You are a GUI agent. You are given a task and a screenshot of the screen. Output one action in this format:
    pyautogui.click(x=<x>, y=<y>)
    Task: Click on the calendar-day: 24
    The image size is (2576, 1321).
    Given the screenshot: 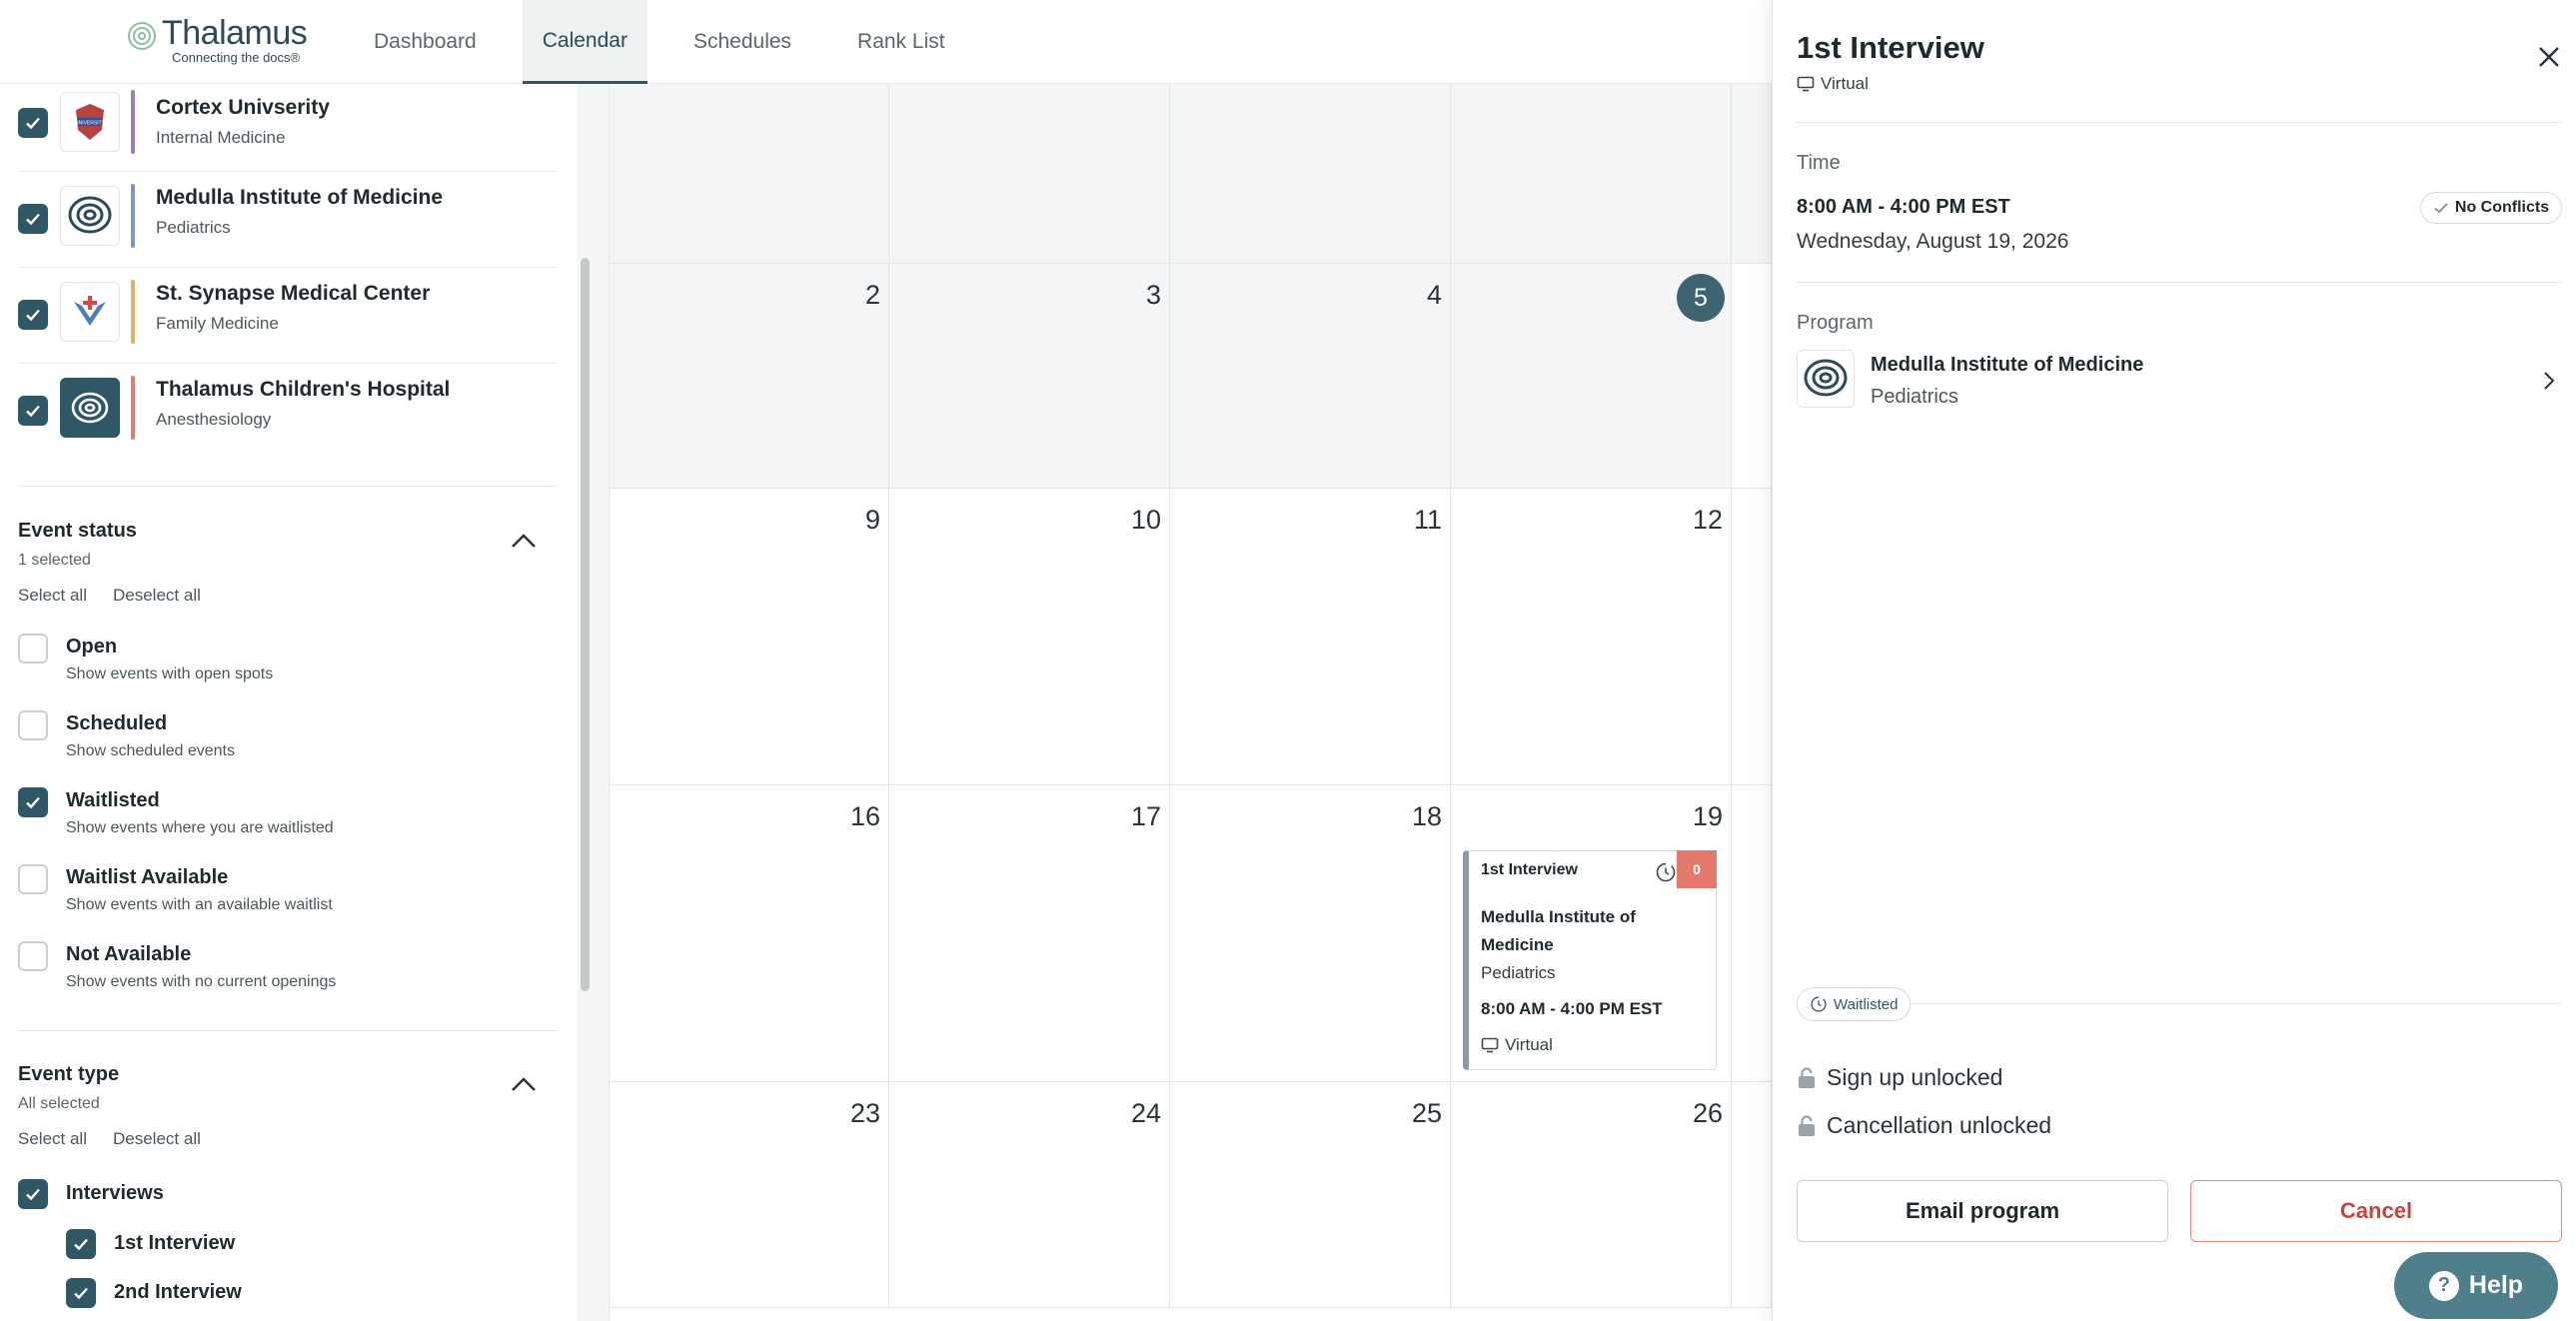 What is the action you would take?
    pyautogui.click(x=1029, y=1195)
    